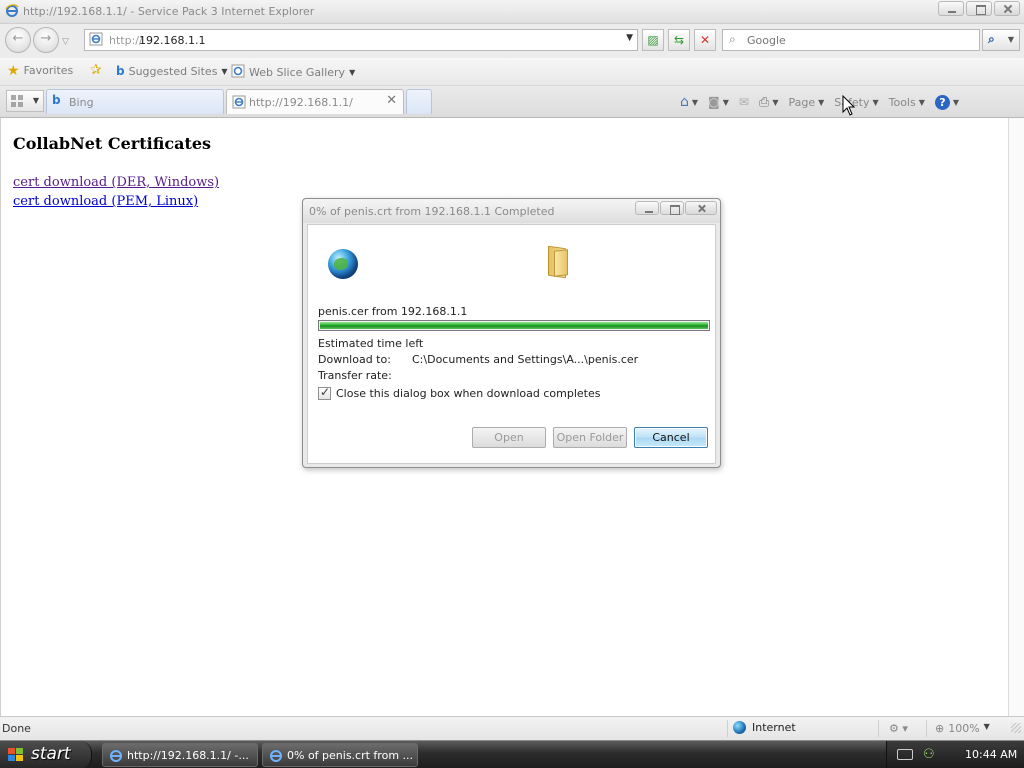 The height and width of the screenshot is (768, 1024). I want to click on forward-button: →, so click(46, 40).